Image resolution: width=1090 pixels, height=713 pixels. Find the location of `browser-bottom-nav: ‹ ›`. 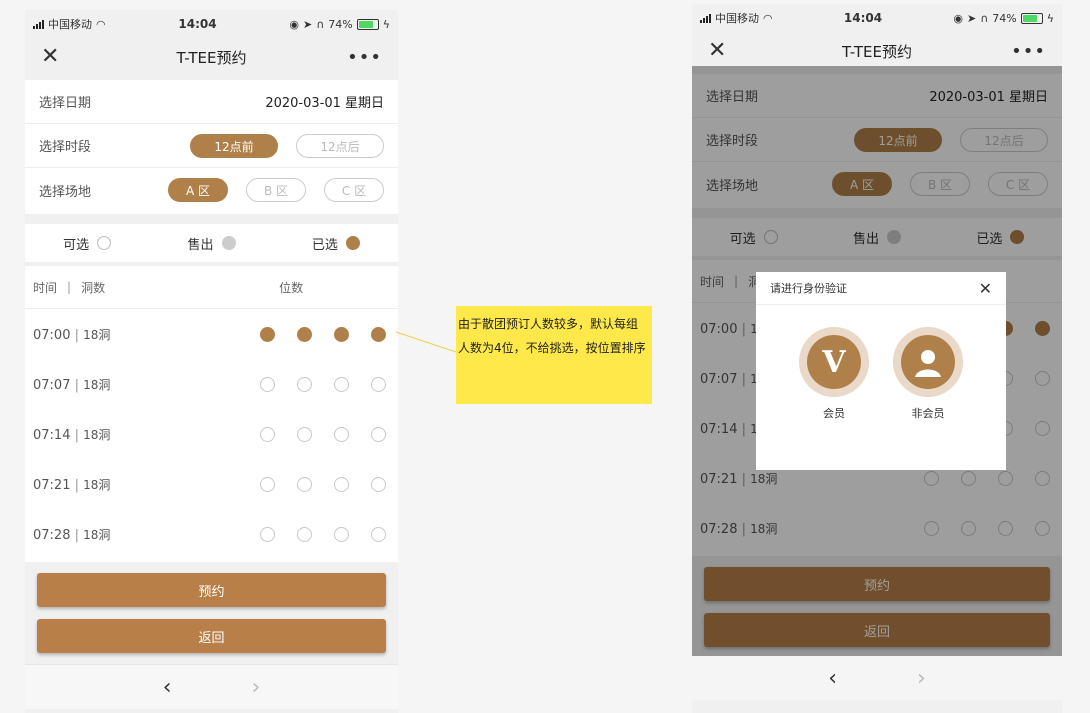

browser-bottom-nav: ‹ › is located at coordinates (211, 686).